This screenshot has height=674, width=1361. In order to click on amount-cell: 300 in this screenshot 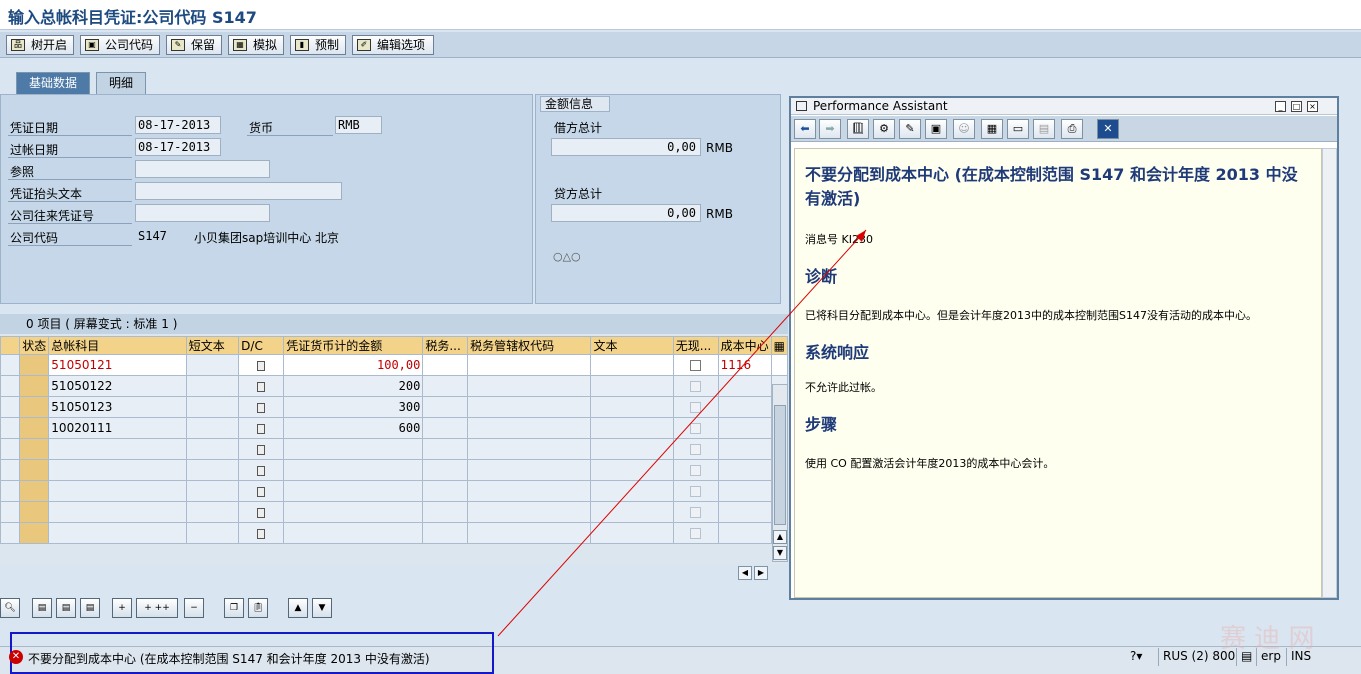, I will do `click(353, 407)`.